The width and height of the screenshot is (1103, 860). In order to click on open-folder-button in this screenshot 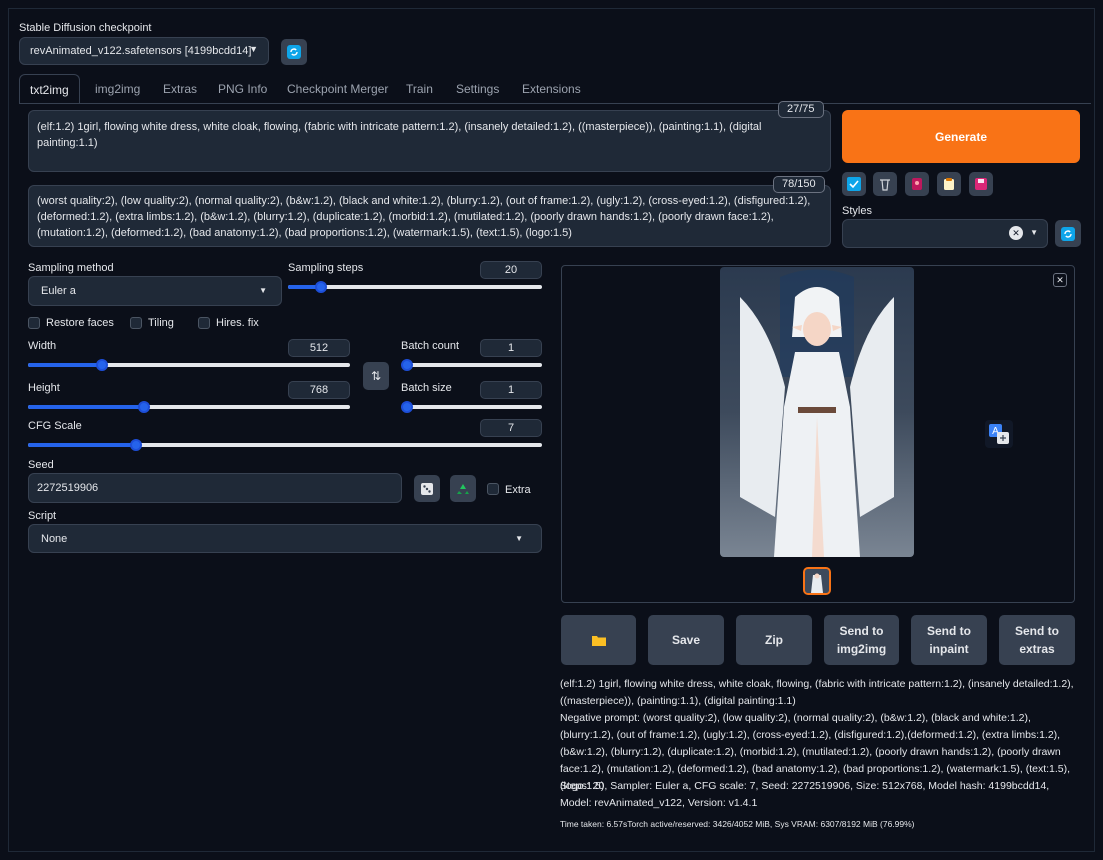, I will do `click(598, 640)`.